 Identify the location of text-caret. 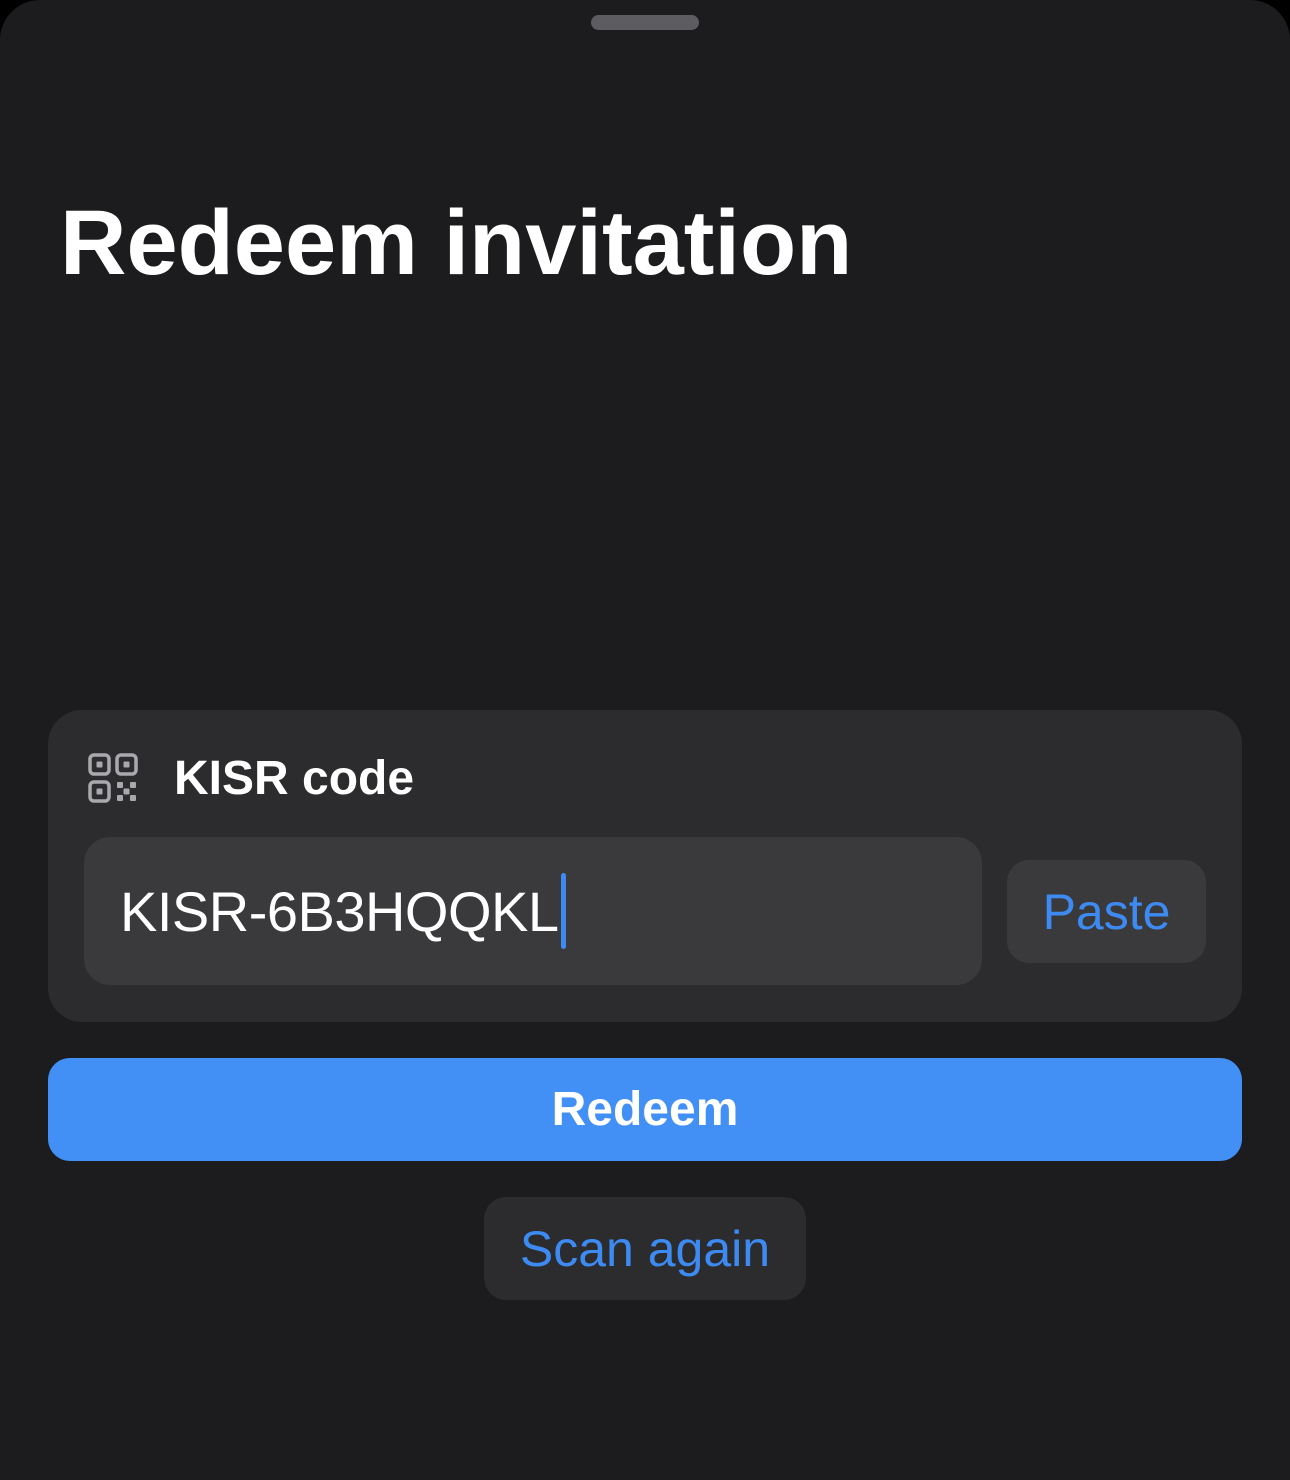
(563, 911).